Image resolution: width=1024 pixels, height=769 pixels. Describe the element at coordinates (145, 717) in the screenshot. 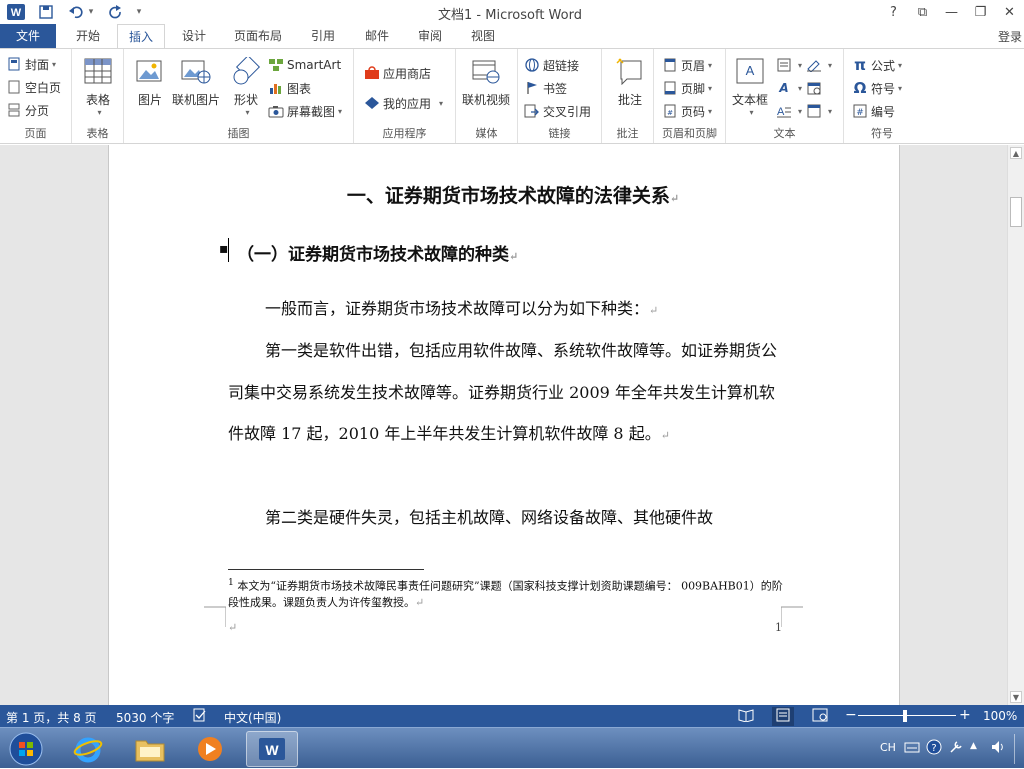

I see `word-count: 5030 个字` at that location.